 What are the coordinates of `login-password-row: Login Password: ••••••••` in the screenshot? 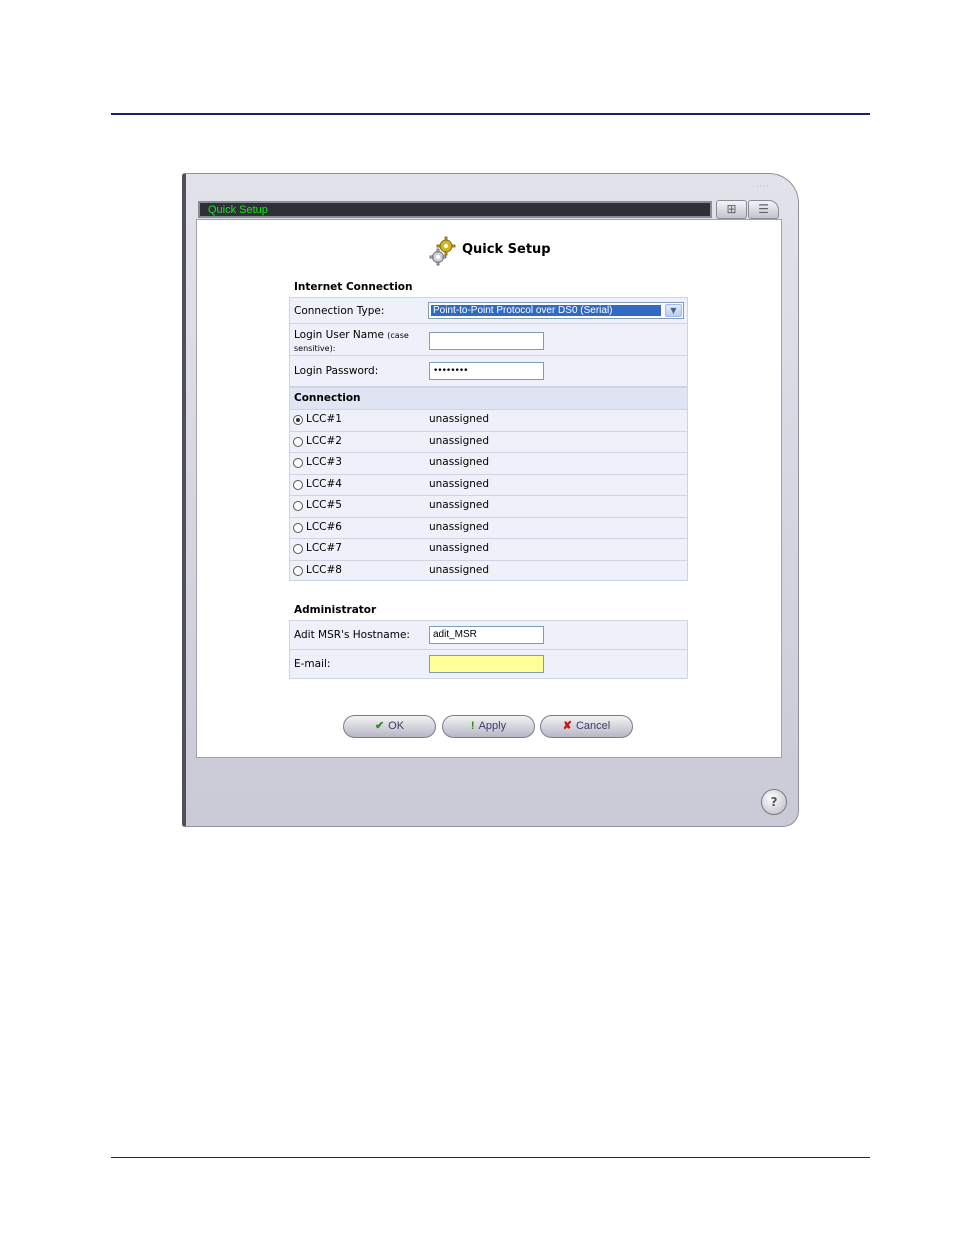 It's located at (488, 371).